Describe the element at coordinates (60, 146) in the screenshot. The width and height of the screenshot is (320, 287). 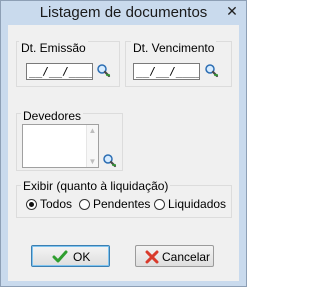
I see `devedores-listbox: ▲ ▼` at that location.